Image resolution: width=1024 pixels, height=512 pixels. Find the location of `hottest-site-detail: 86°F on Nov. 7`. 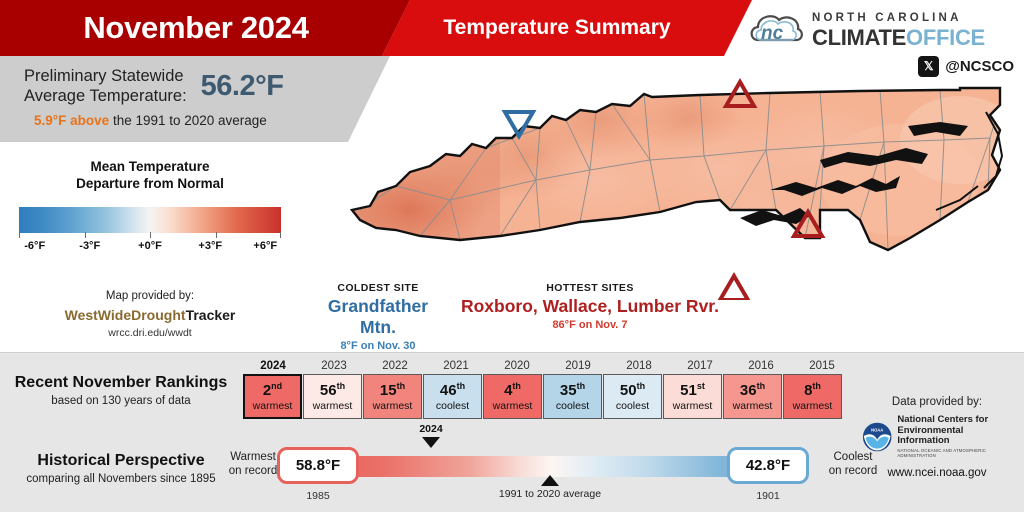

hottest-site-detail: 86°F on Nov. 7 is located at coordinates (590, 325).